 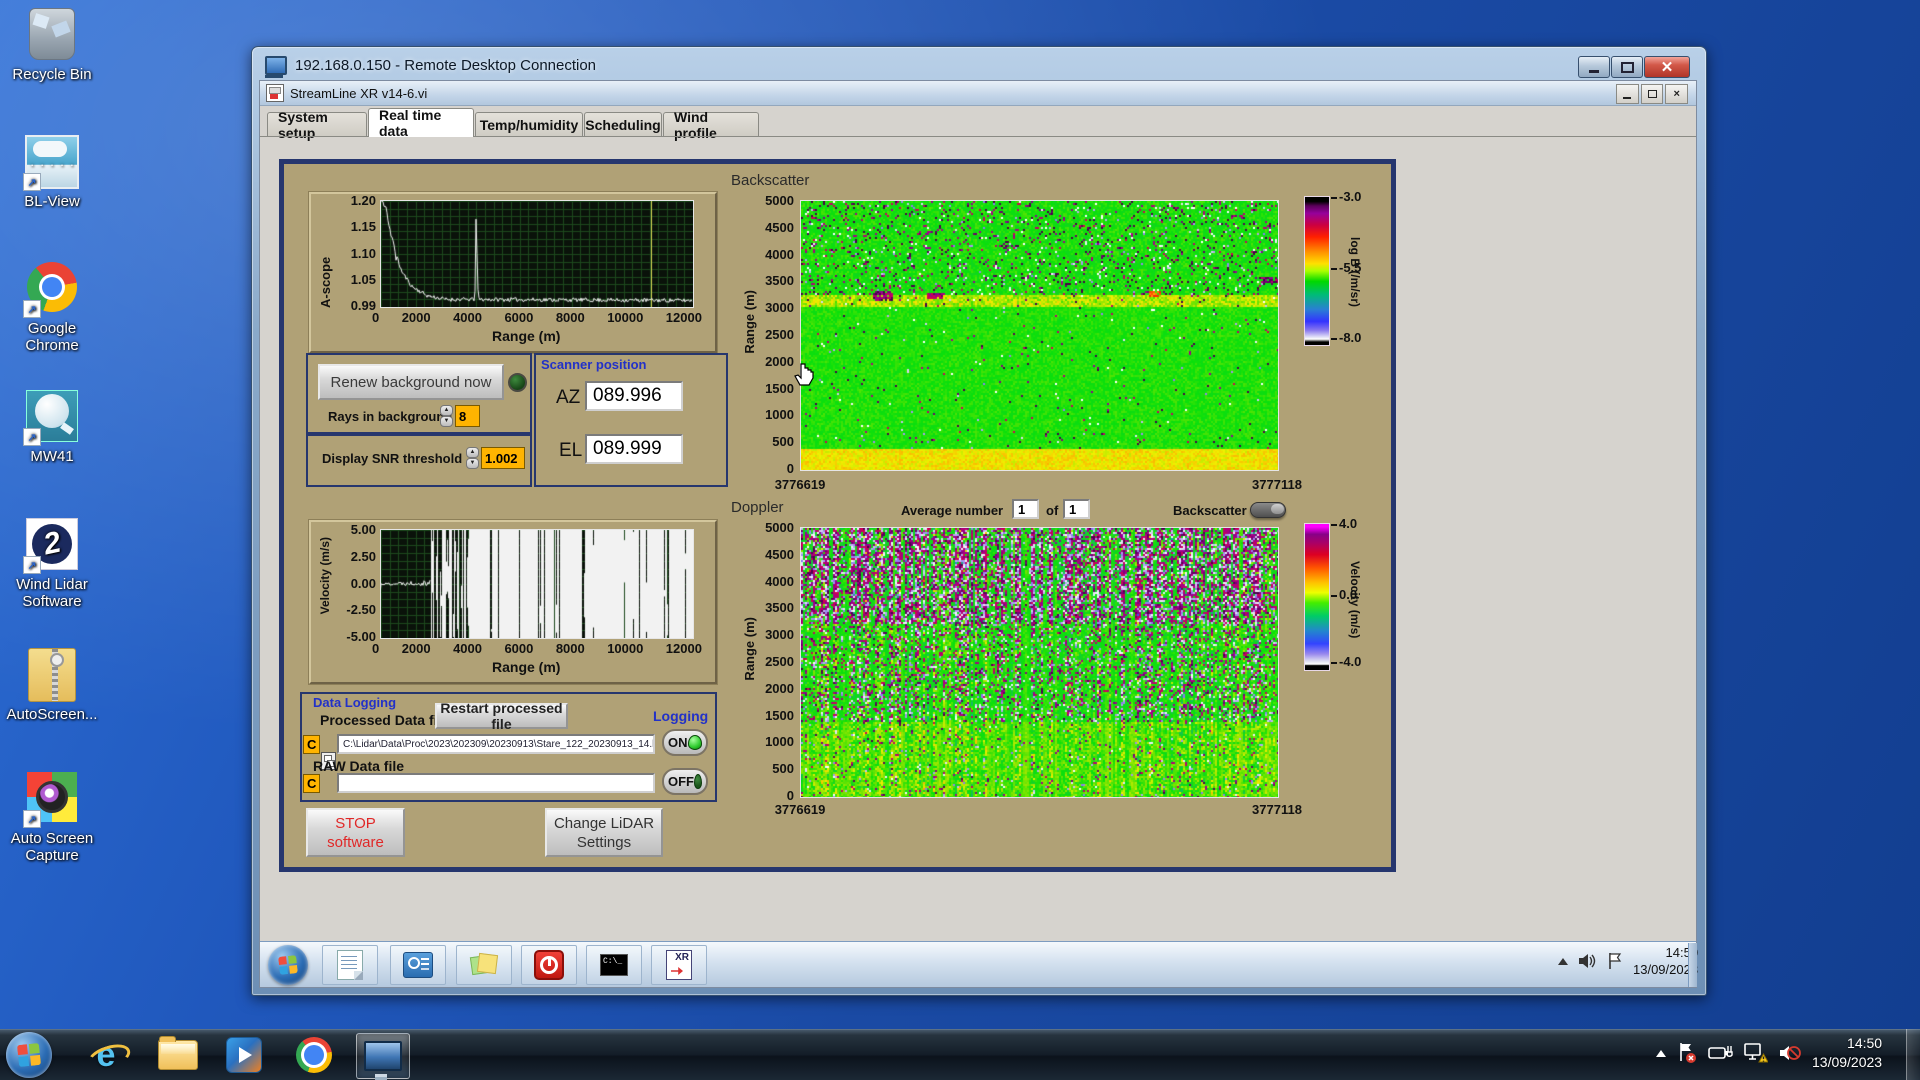 I want to click on axis-tick: 12000, so click(x=683, y=317).